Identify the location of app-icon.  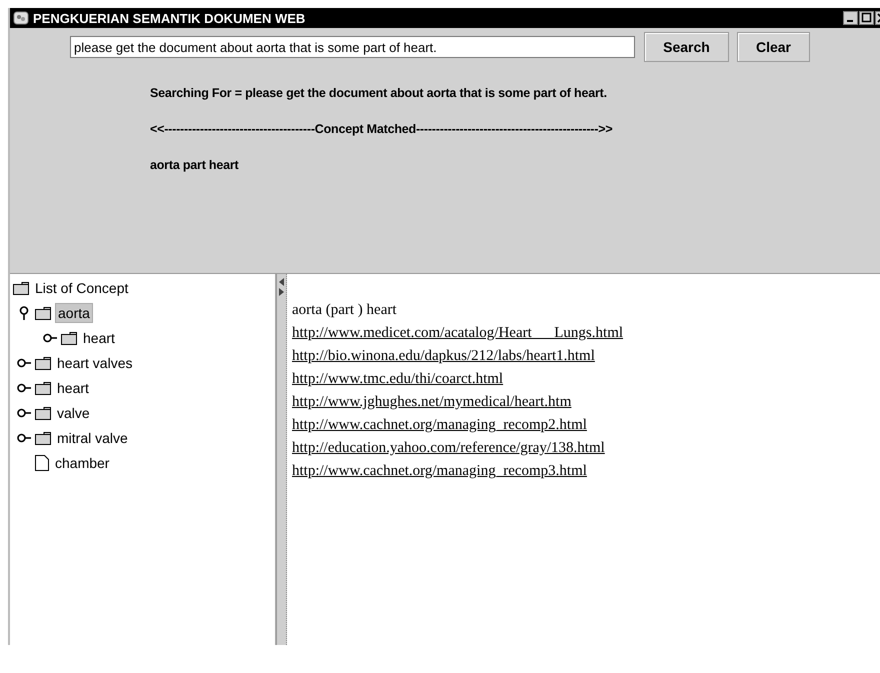
(21, 18).